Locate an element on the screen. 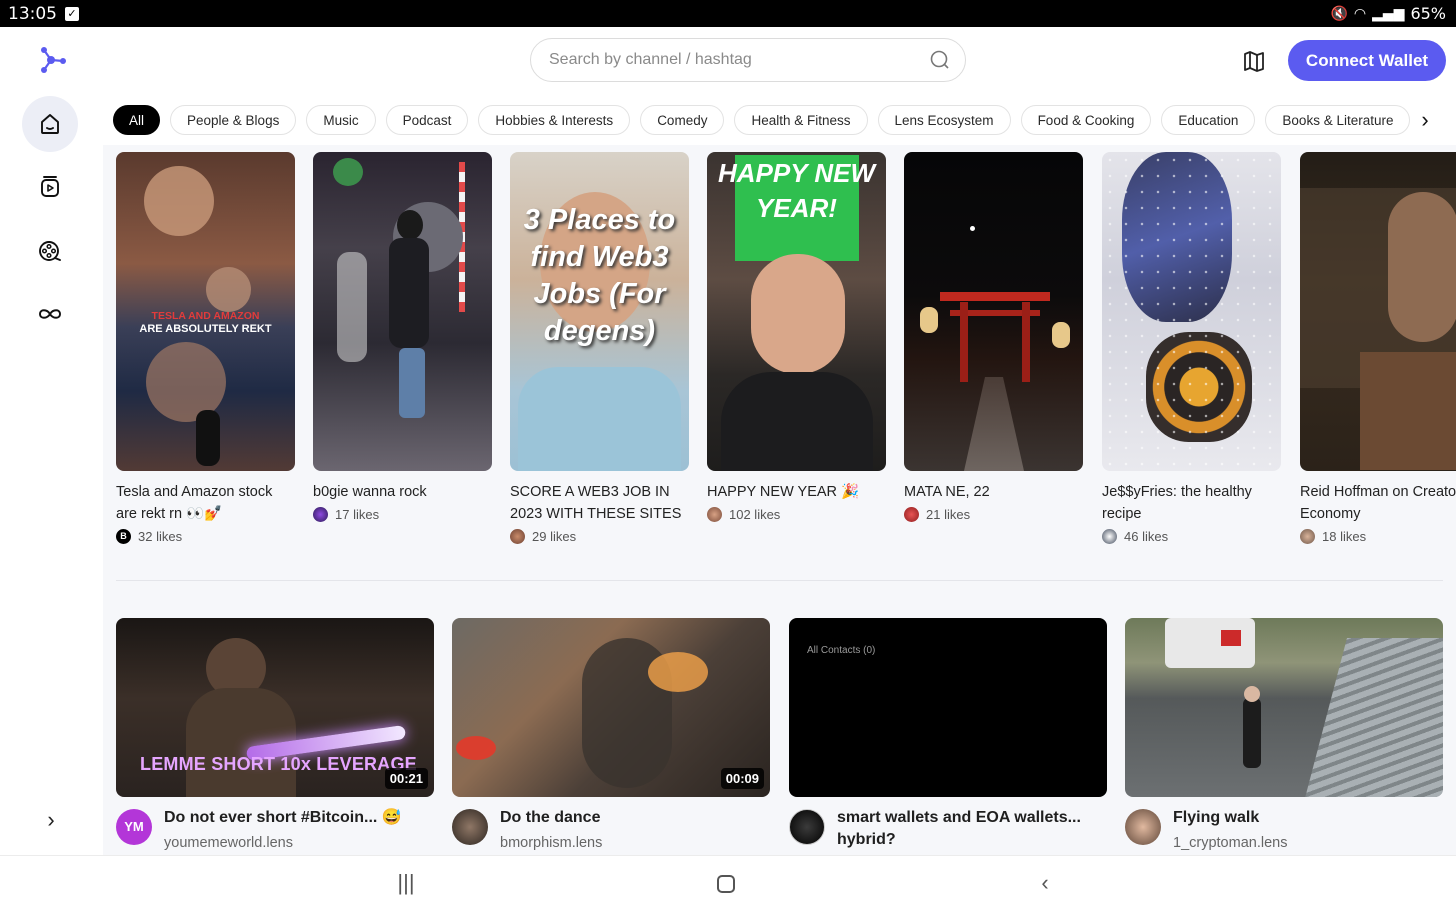 The height and width of the screenshot is (910, 1456). recent-apps-icon: ||| is located at coordinates (406, 883).